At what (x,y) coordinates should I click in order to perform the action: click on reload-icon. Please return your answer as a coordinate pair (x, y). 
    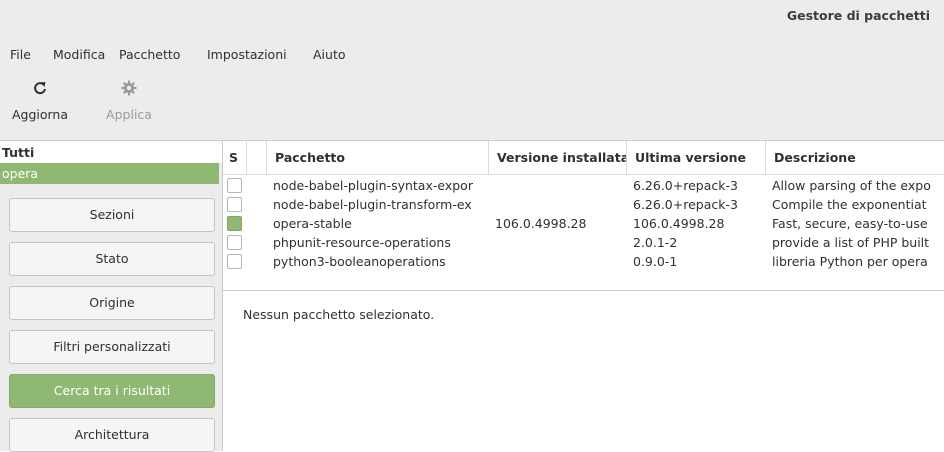
    Looking at the image, I should click on (40, 87).